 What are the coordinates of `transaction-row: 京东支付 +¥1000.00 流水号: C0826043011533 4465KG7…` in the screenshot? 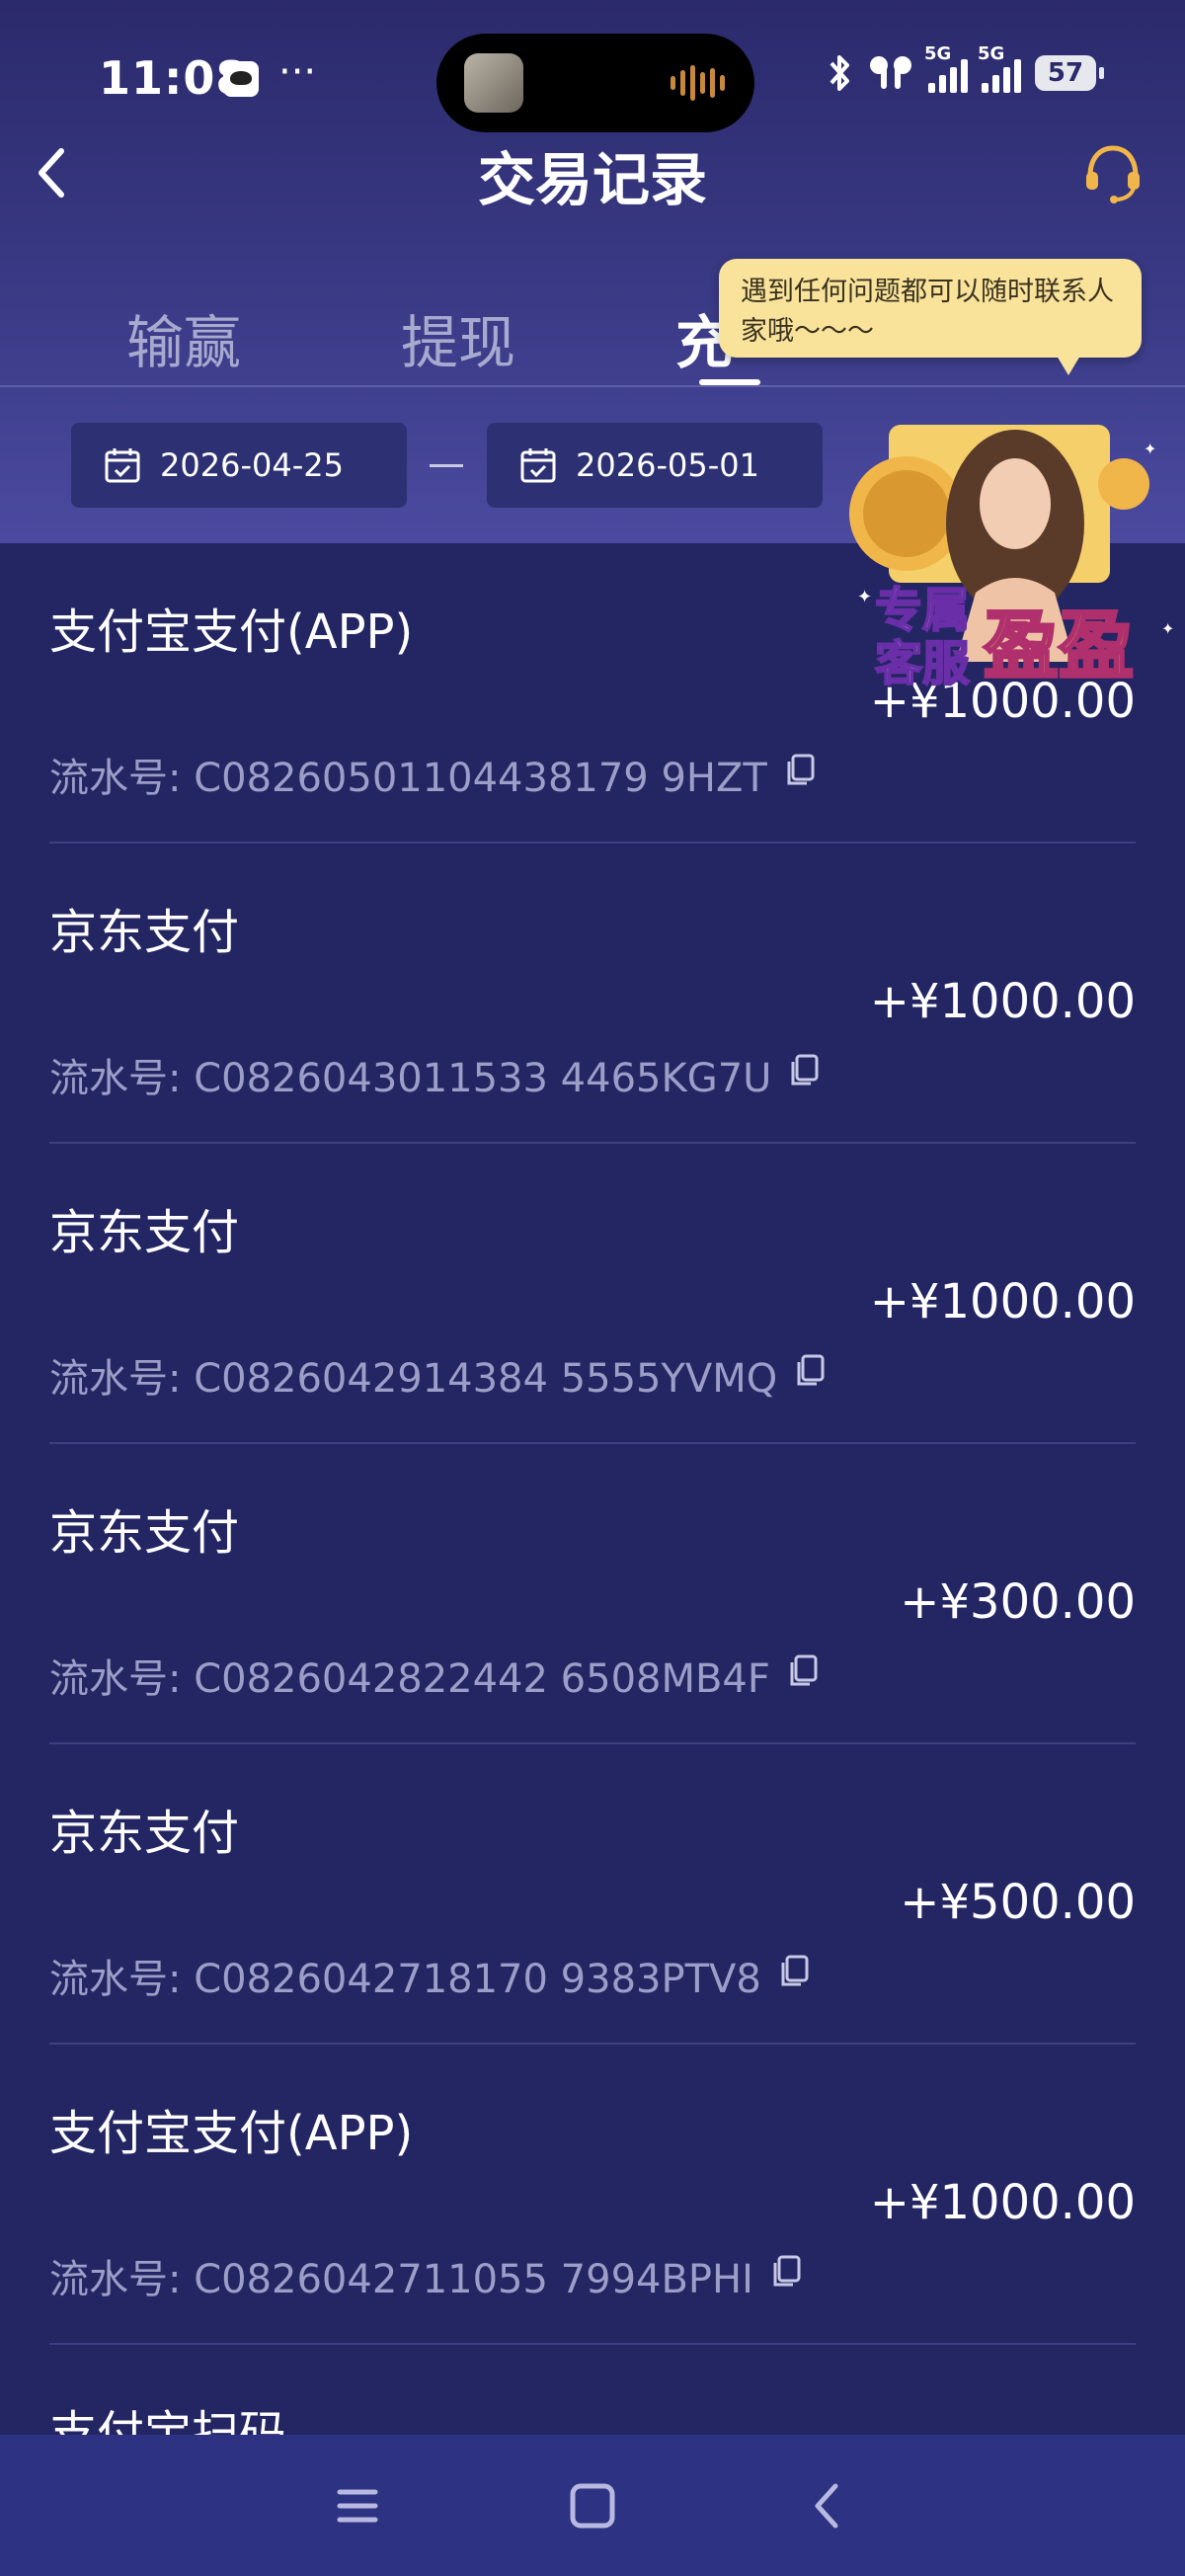 It's located at (592, 994).